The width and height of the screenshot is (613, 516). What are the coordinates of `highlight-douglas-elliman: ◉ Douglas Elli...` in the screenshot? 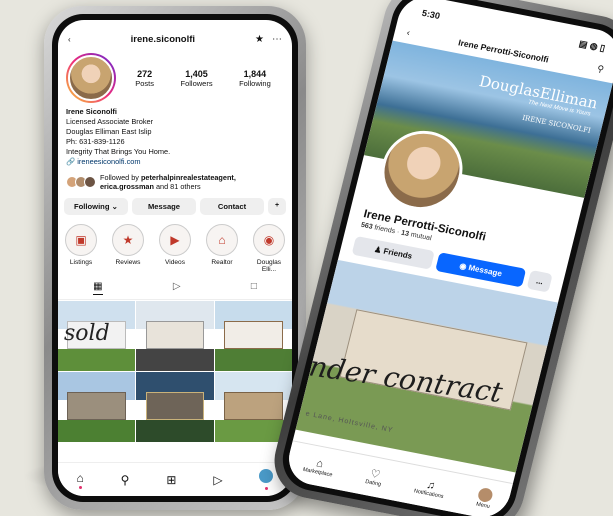 It's located at (269, 248).